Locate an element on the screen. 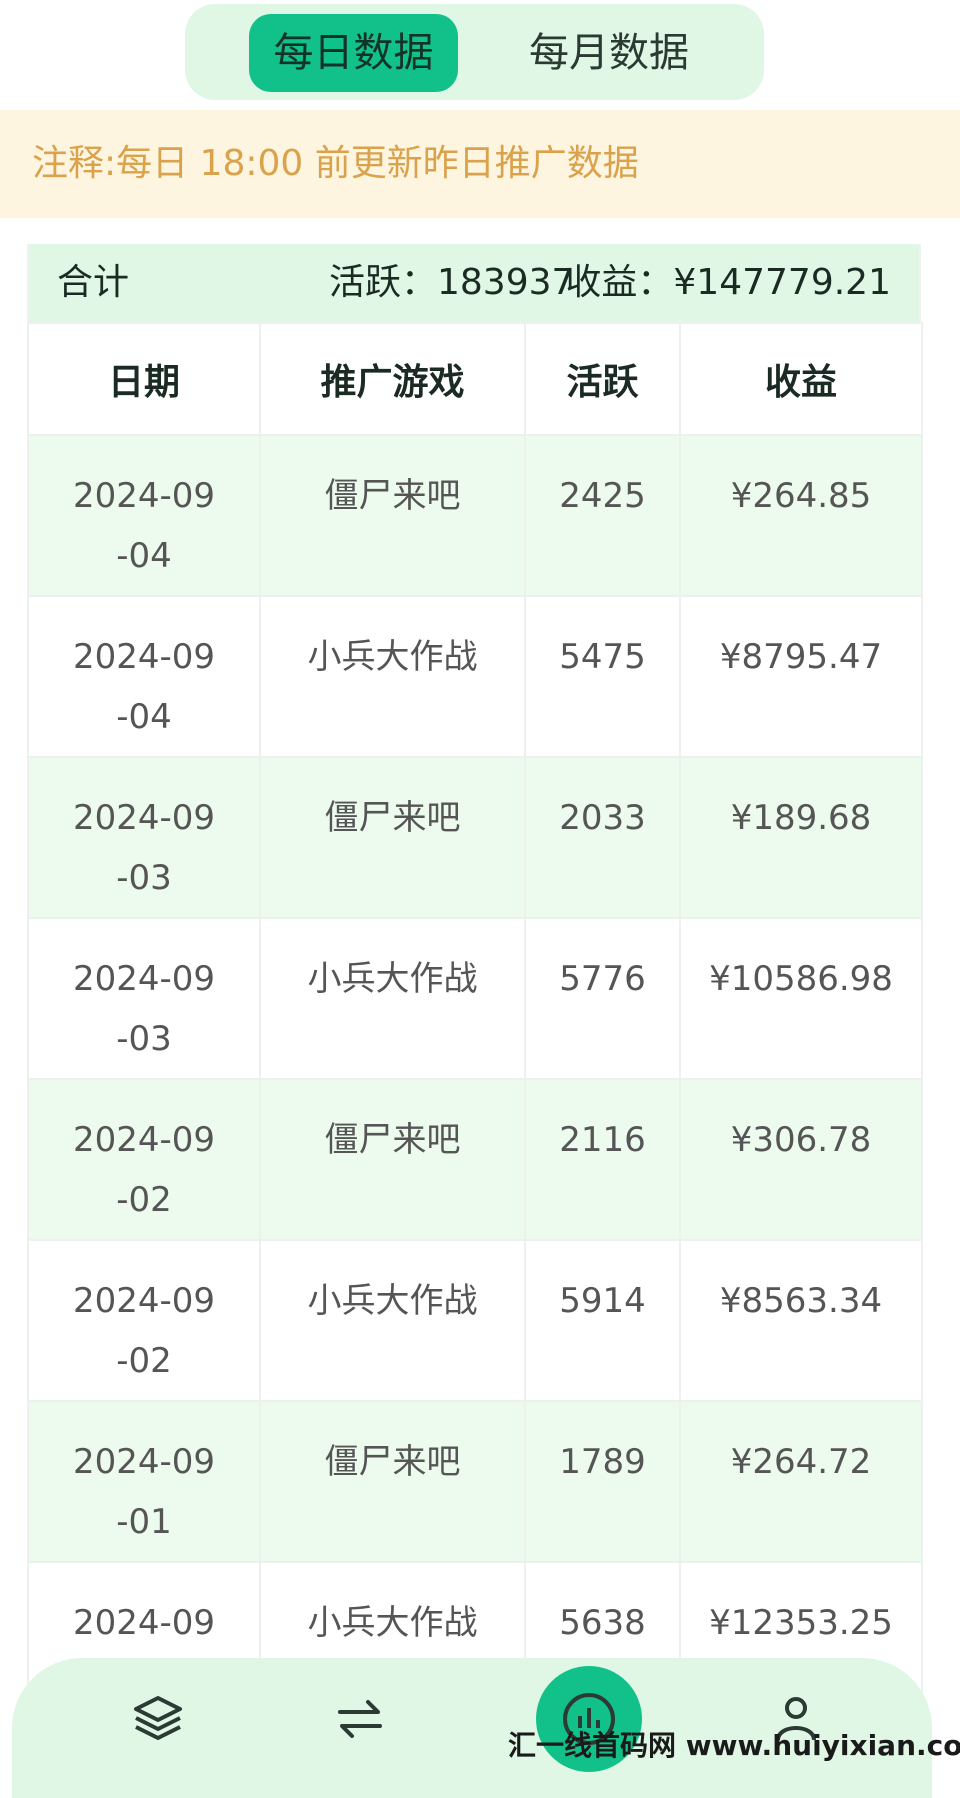 The width and height of the screenshot is (960, 1798). period-tabs: 每日数据 每月数据 is located at coordinates (474, 52).